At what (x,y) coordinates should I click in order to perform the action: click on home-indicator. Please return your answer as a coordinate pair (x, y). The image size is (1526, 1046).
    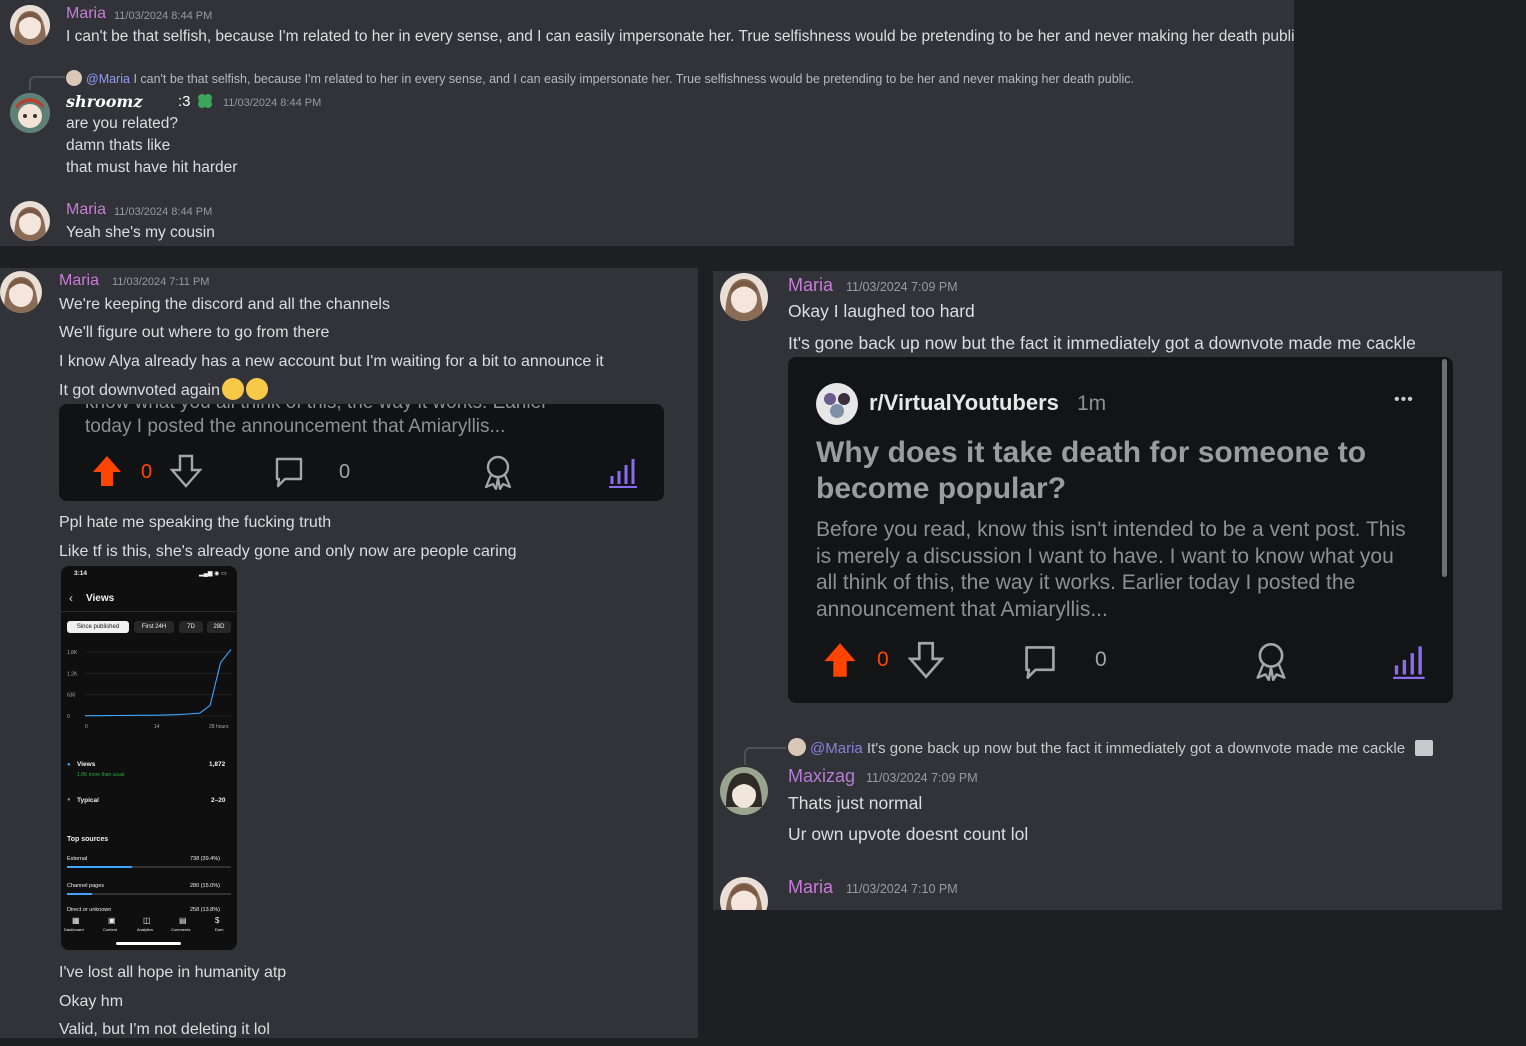
    Looking at the image, I should click on (148, 943).